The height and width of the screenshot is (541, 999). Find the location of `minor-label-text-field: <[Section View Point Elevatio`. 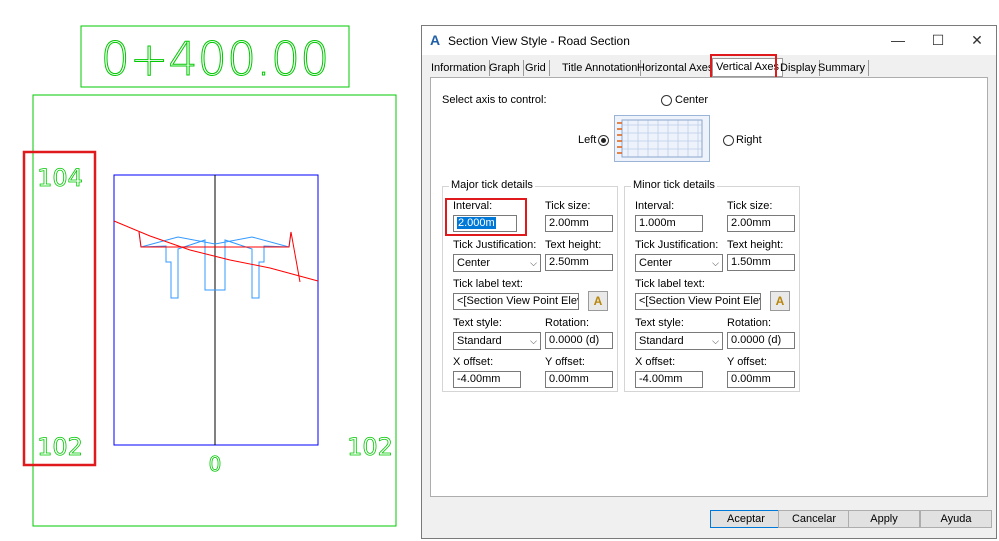

minor-label-text-field: <[Section View Point Elevatio is located at coordinates (698, 301).